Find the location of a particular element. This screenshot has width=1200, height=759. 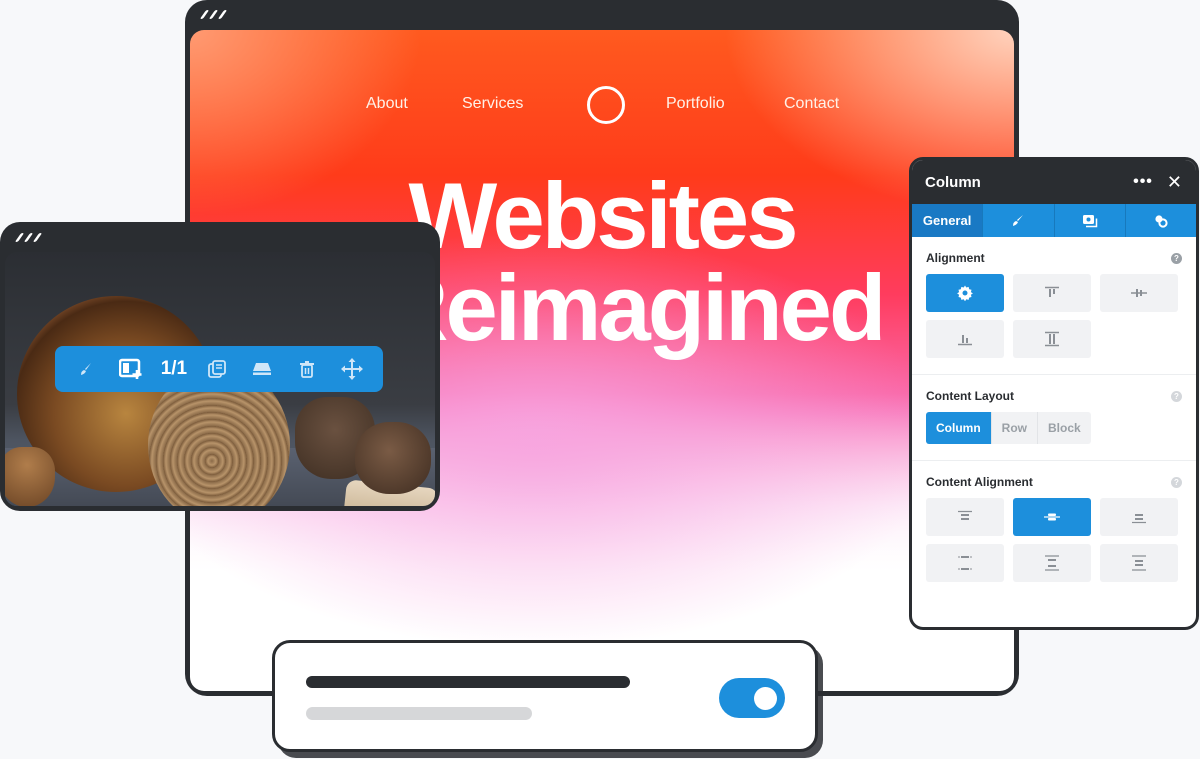

nav-link-services: Services is located at coordinates (492, 104).